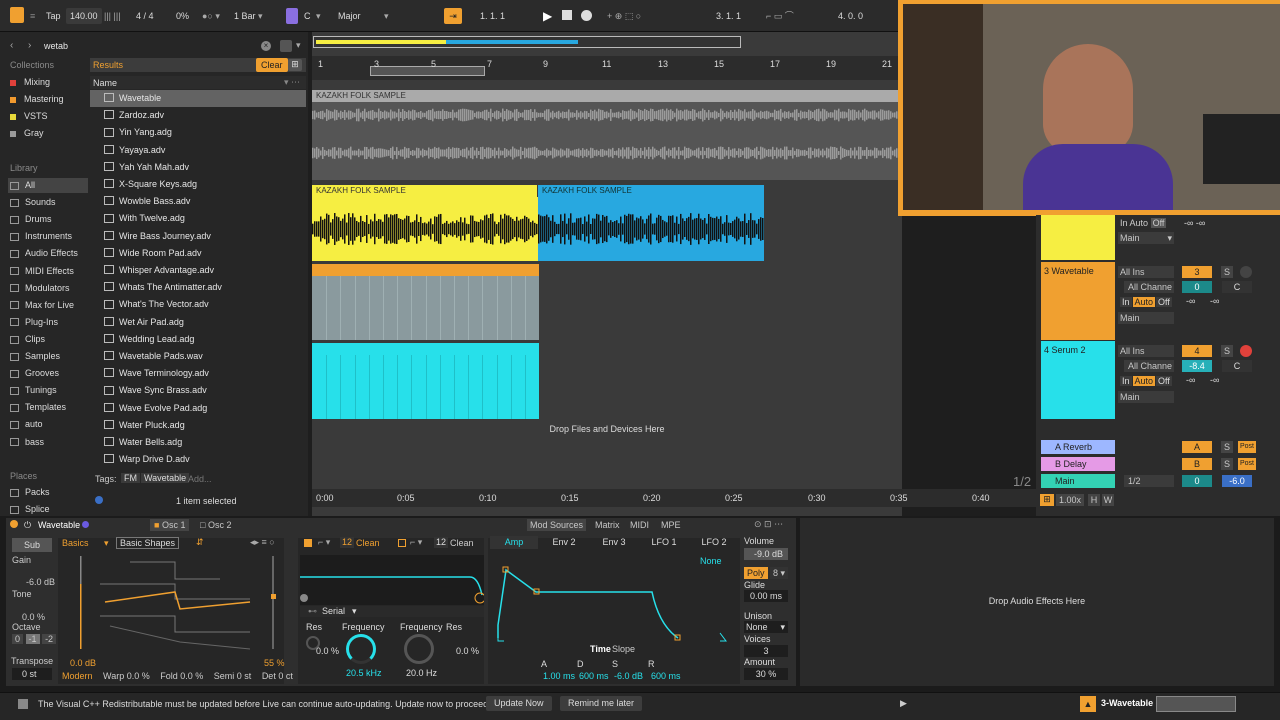 The height and width of the screenshot is (720, 1280). Describe the element at coordinates (756, 573) in the screenshot. I see `poly-button: Poly` at that location.